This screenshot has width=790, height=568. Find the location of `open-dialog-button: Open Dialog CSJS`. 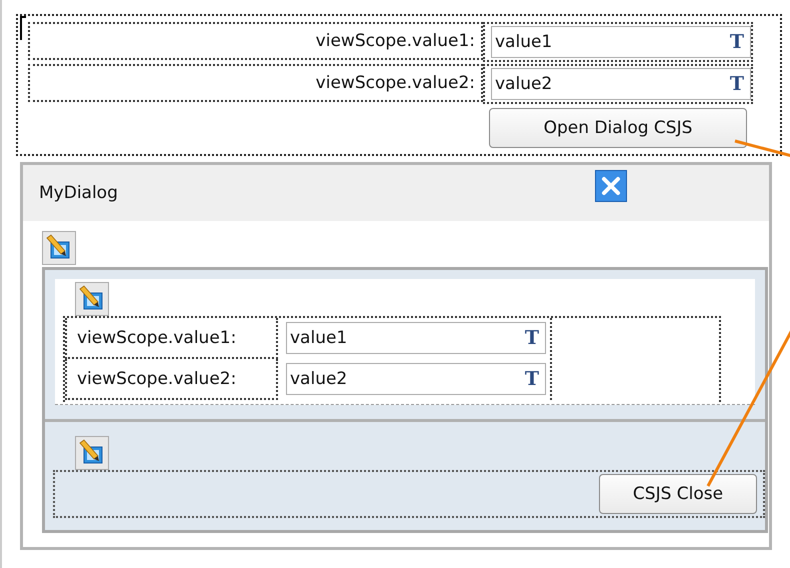

open-dialog-button: Open Dialog CSJS is located at coordinates (618, 128).